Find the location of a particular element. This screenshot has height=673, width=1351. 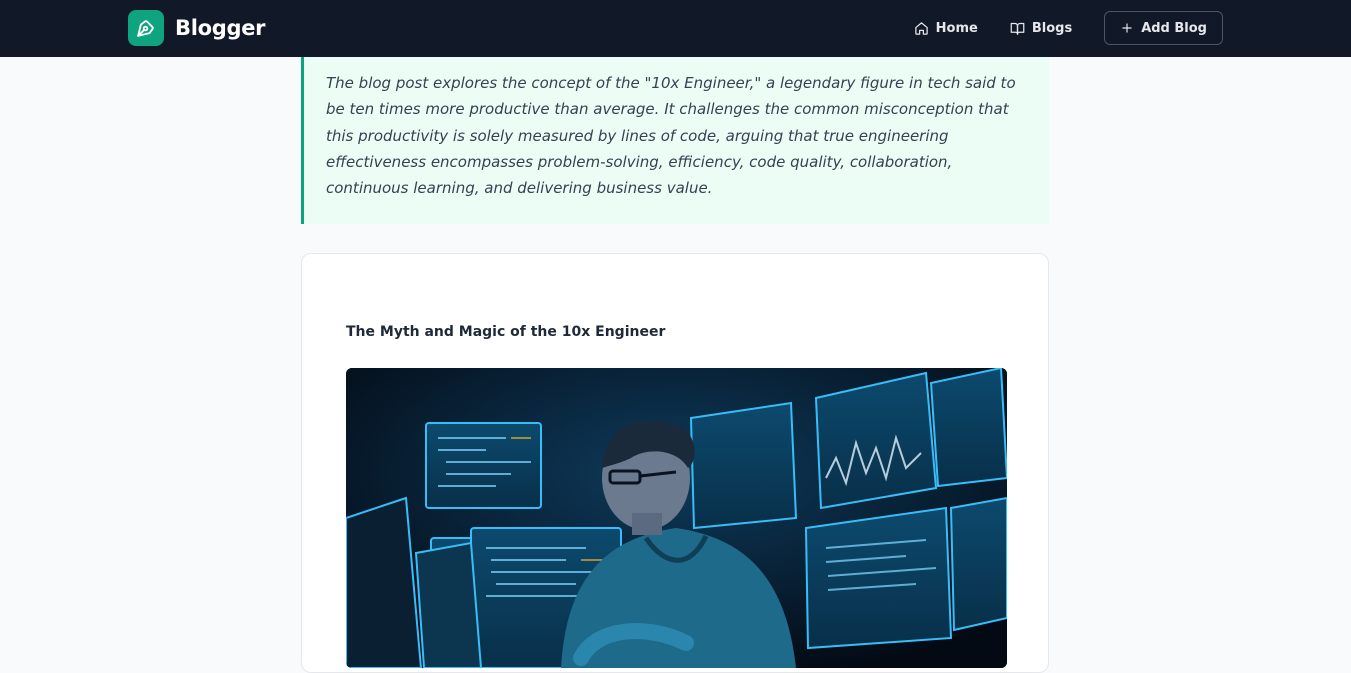

nav-blogs-link: Blogs is located at coordinates (1041, 28).